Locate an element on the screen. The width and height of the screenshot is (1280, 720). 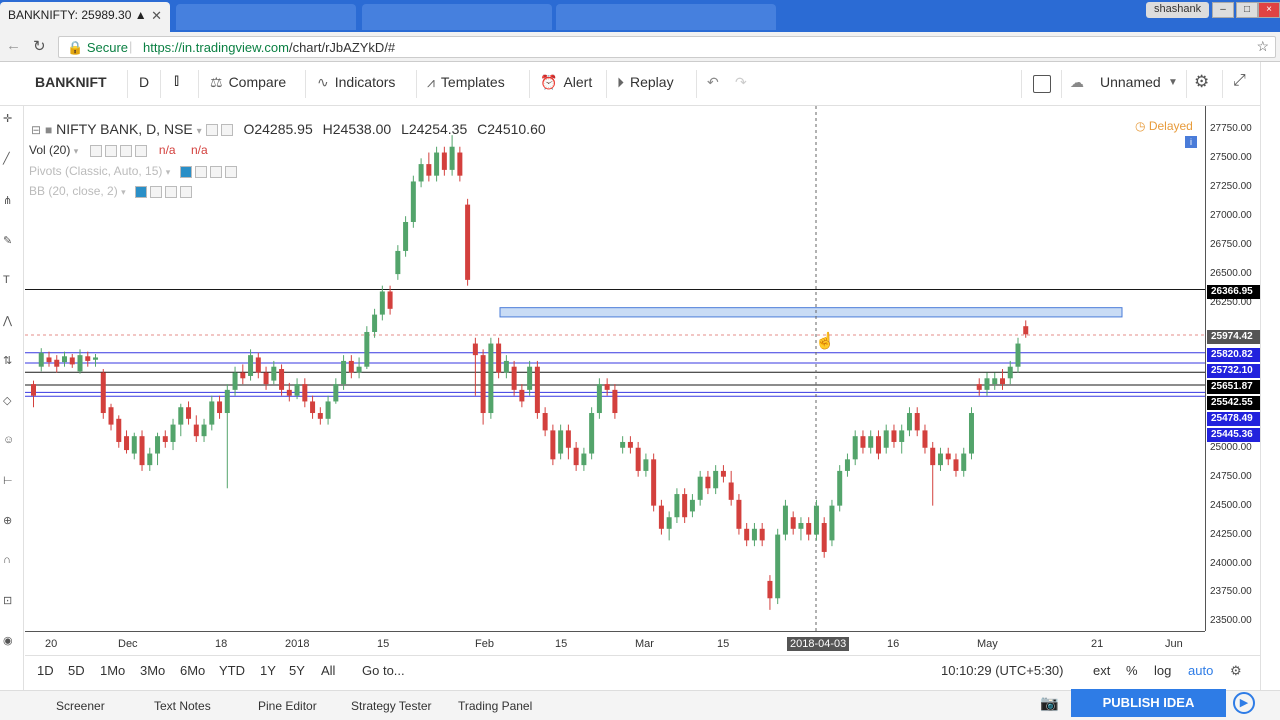
cloud-icon: ☁ is located at coordinates (1077, 82).